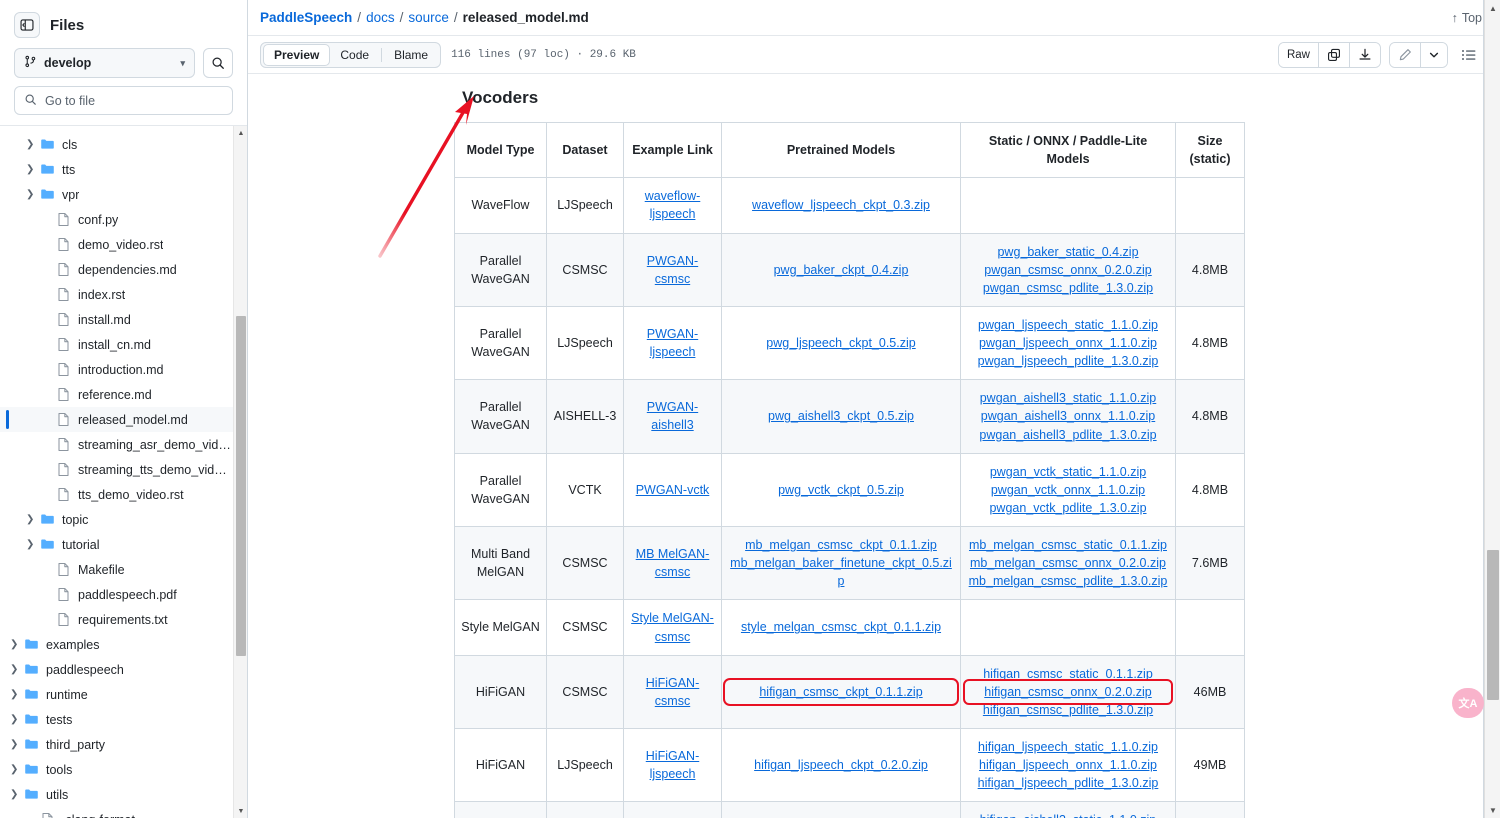  What do you see at coordinates (1492, 8) in the screenshot?
I see `main-scroll-up-arrow: ▲` at bounding box center [1492, 8].